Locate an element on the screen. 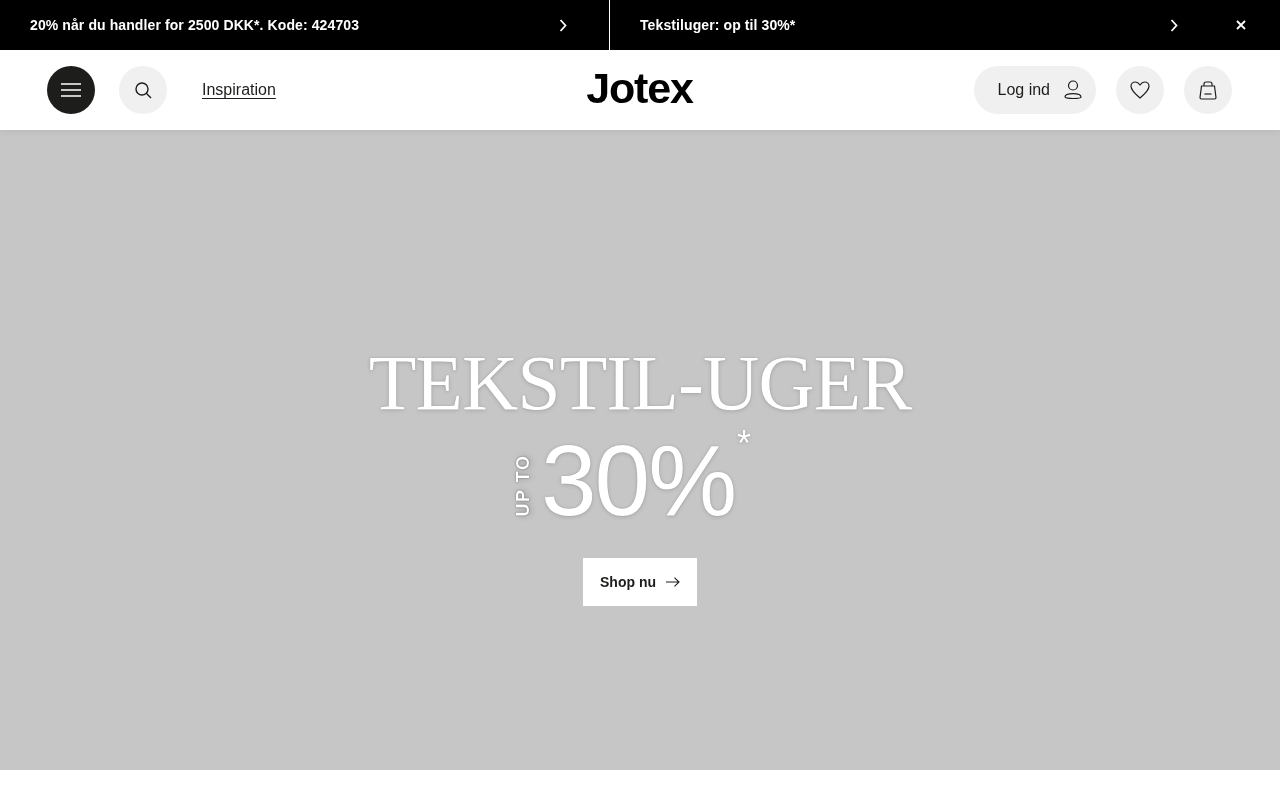 This screenshot has width=1280, height=800. logo: Jotex is located at coordinates (639, 90).